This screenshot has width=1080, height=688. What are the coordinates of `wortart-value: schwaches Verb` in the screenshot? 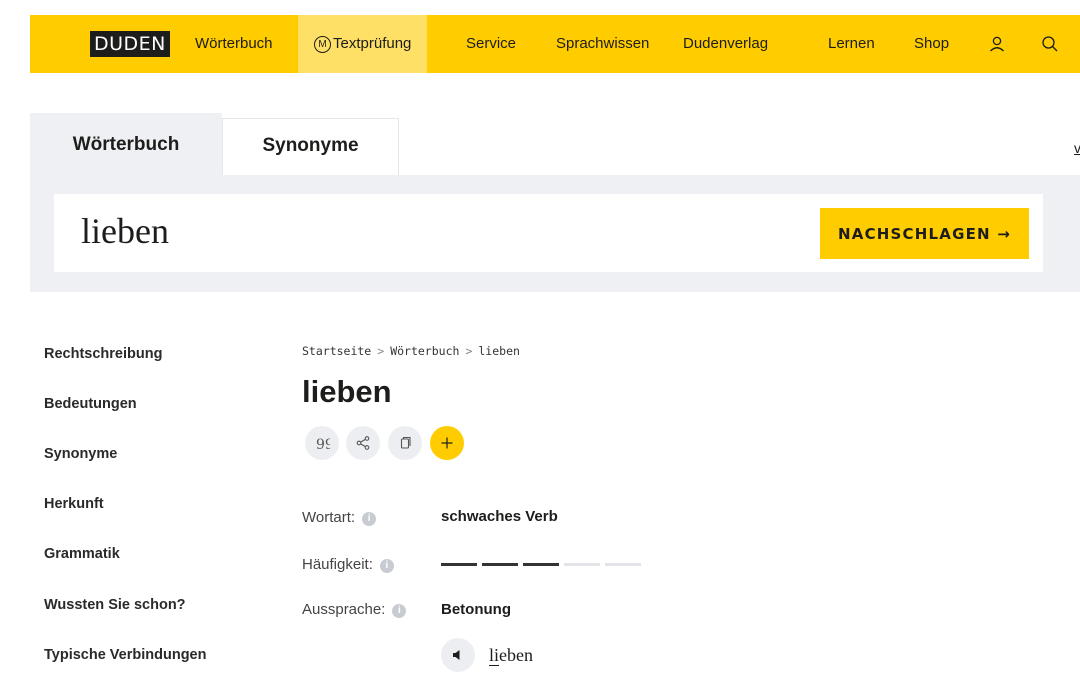 It's located at (499, 516).